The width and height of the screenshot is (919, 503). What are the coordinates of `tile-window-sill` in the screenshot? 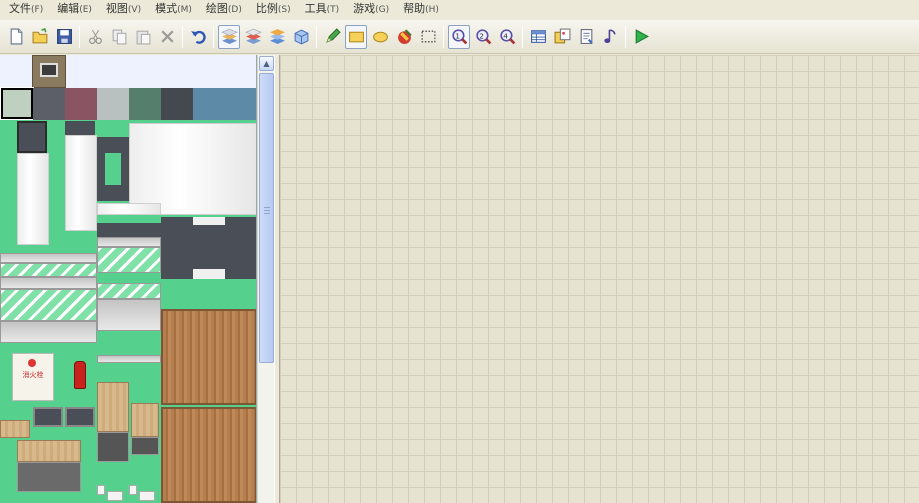 It's located at (48, 258).